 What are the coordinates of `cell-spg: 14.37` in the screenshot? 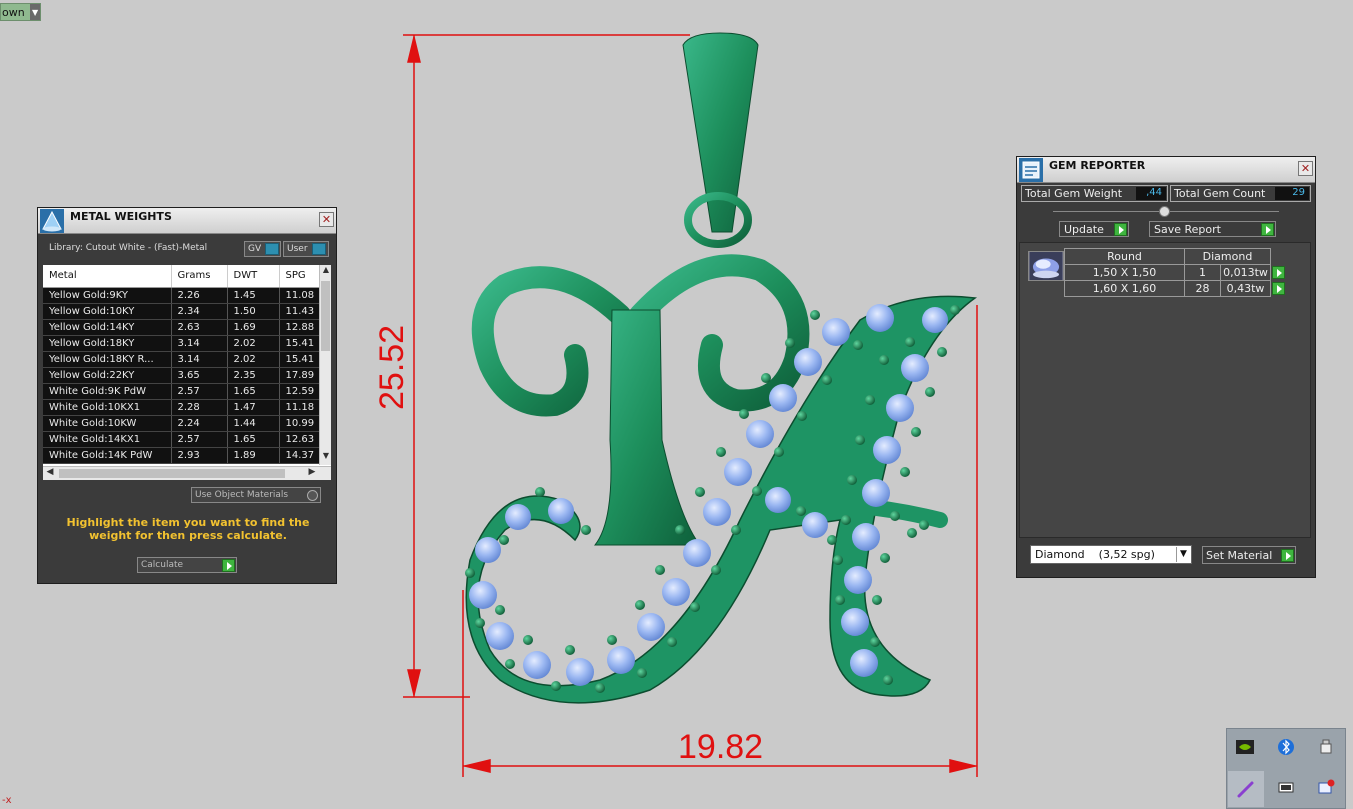 It's located at (299, 455).